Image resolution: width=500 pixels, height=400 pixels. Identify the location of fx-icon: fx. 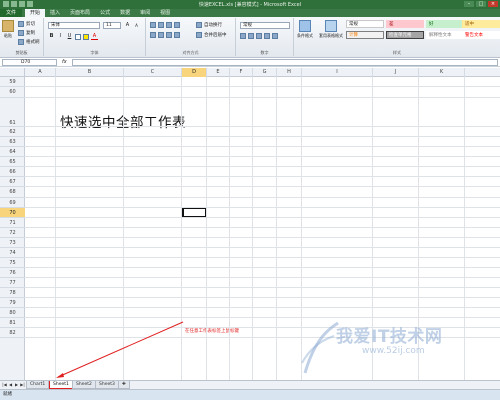
(64, 62).